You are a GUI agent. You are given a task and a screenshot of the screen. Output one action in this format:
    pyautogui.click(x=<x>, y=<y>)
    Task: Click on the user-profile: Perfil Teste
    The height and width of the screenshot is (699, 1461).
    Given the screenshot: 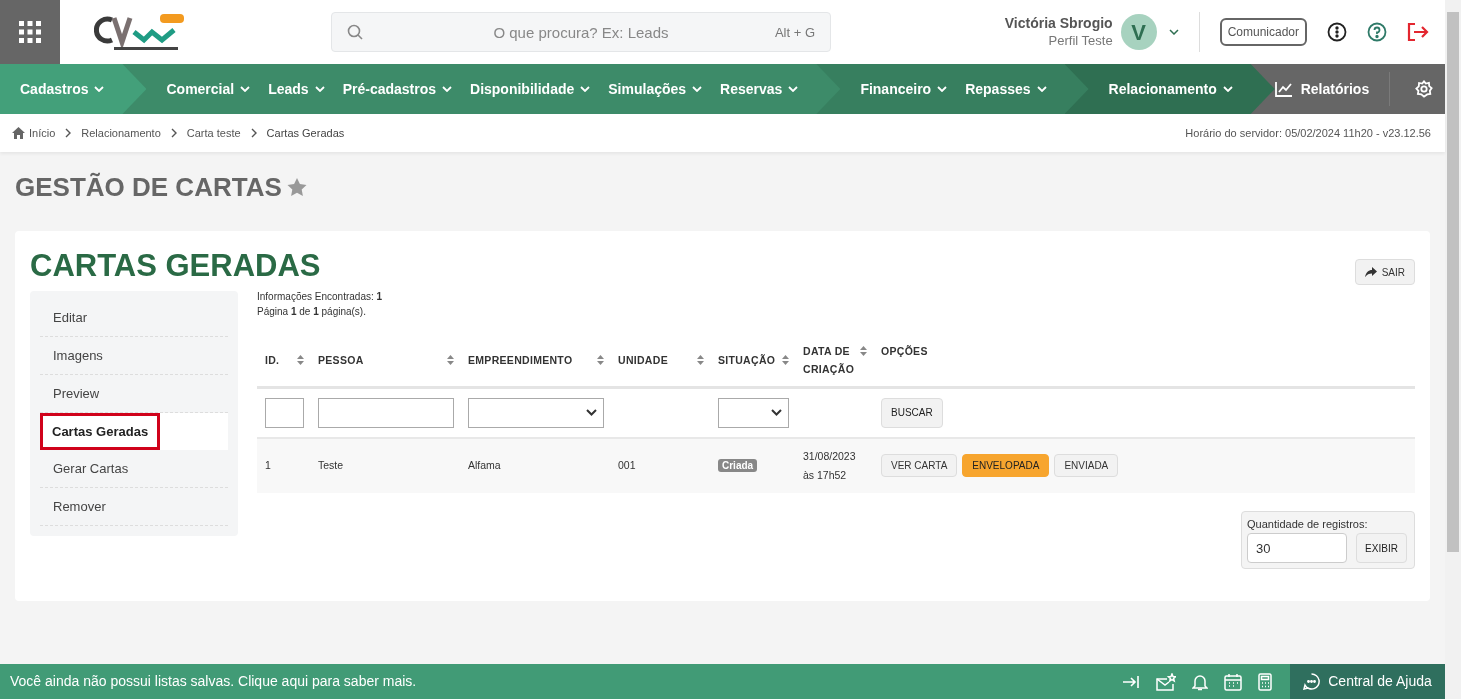 What is the action you would take?
    pyautogui.click(x=1080, y=40)
    